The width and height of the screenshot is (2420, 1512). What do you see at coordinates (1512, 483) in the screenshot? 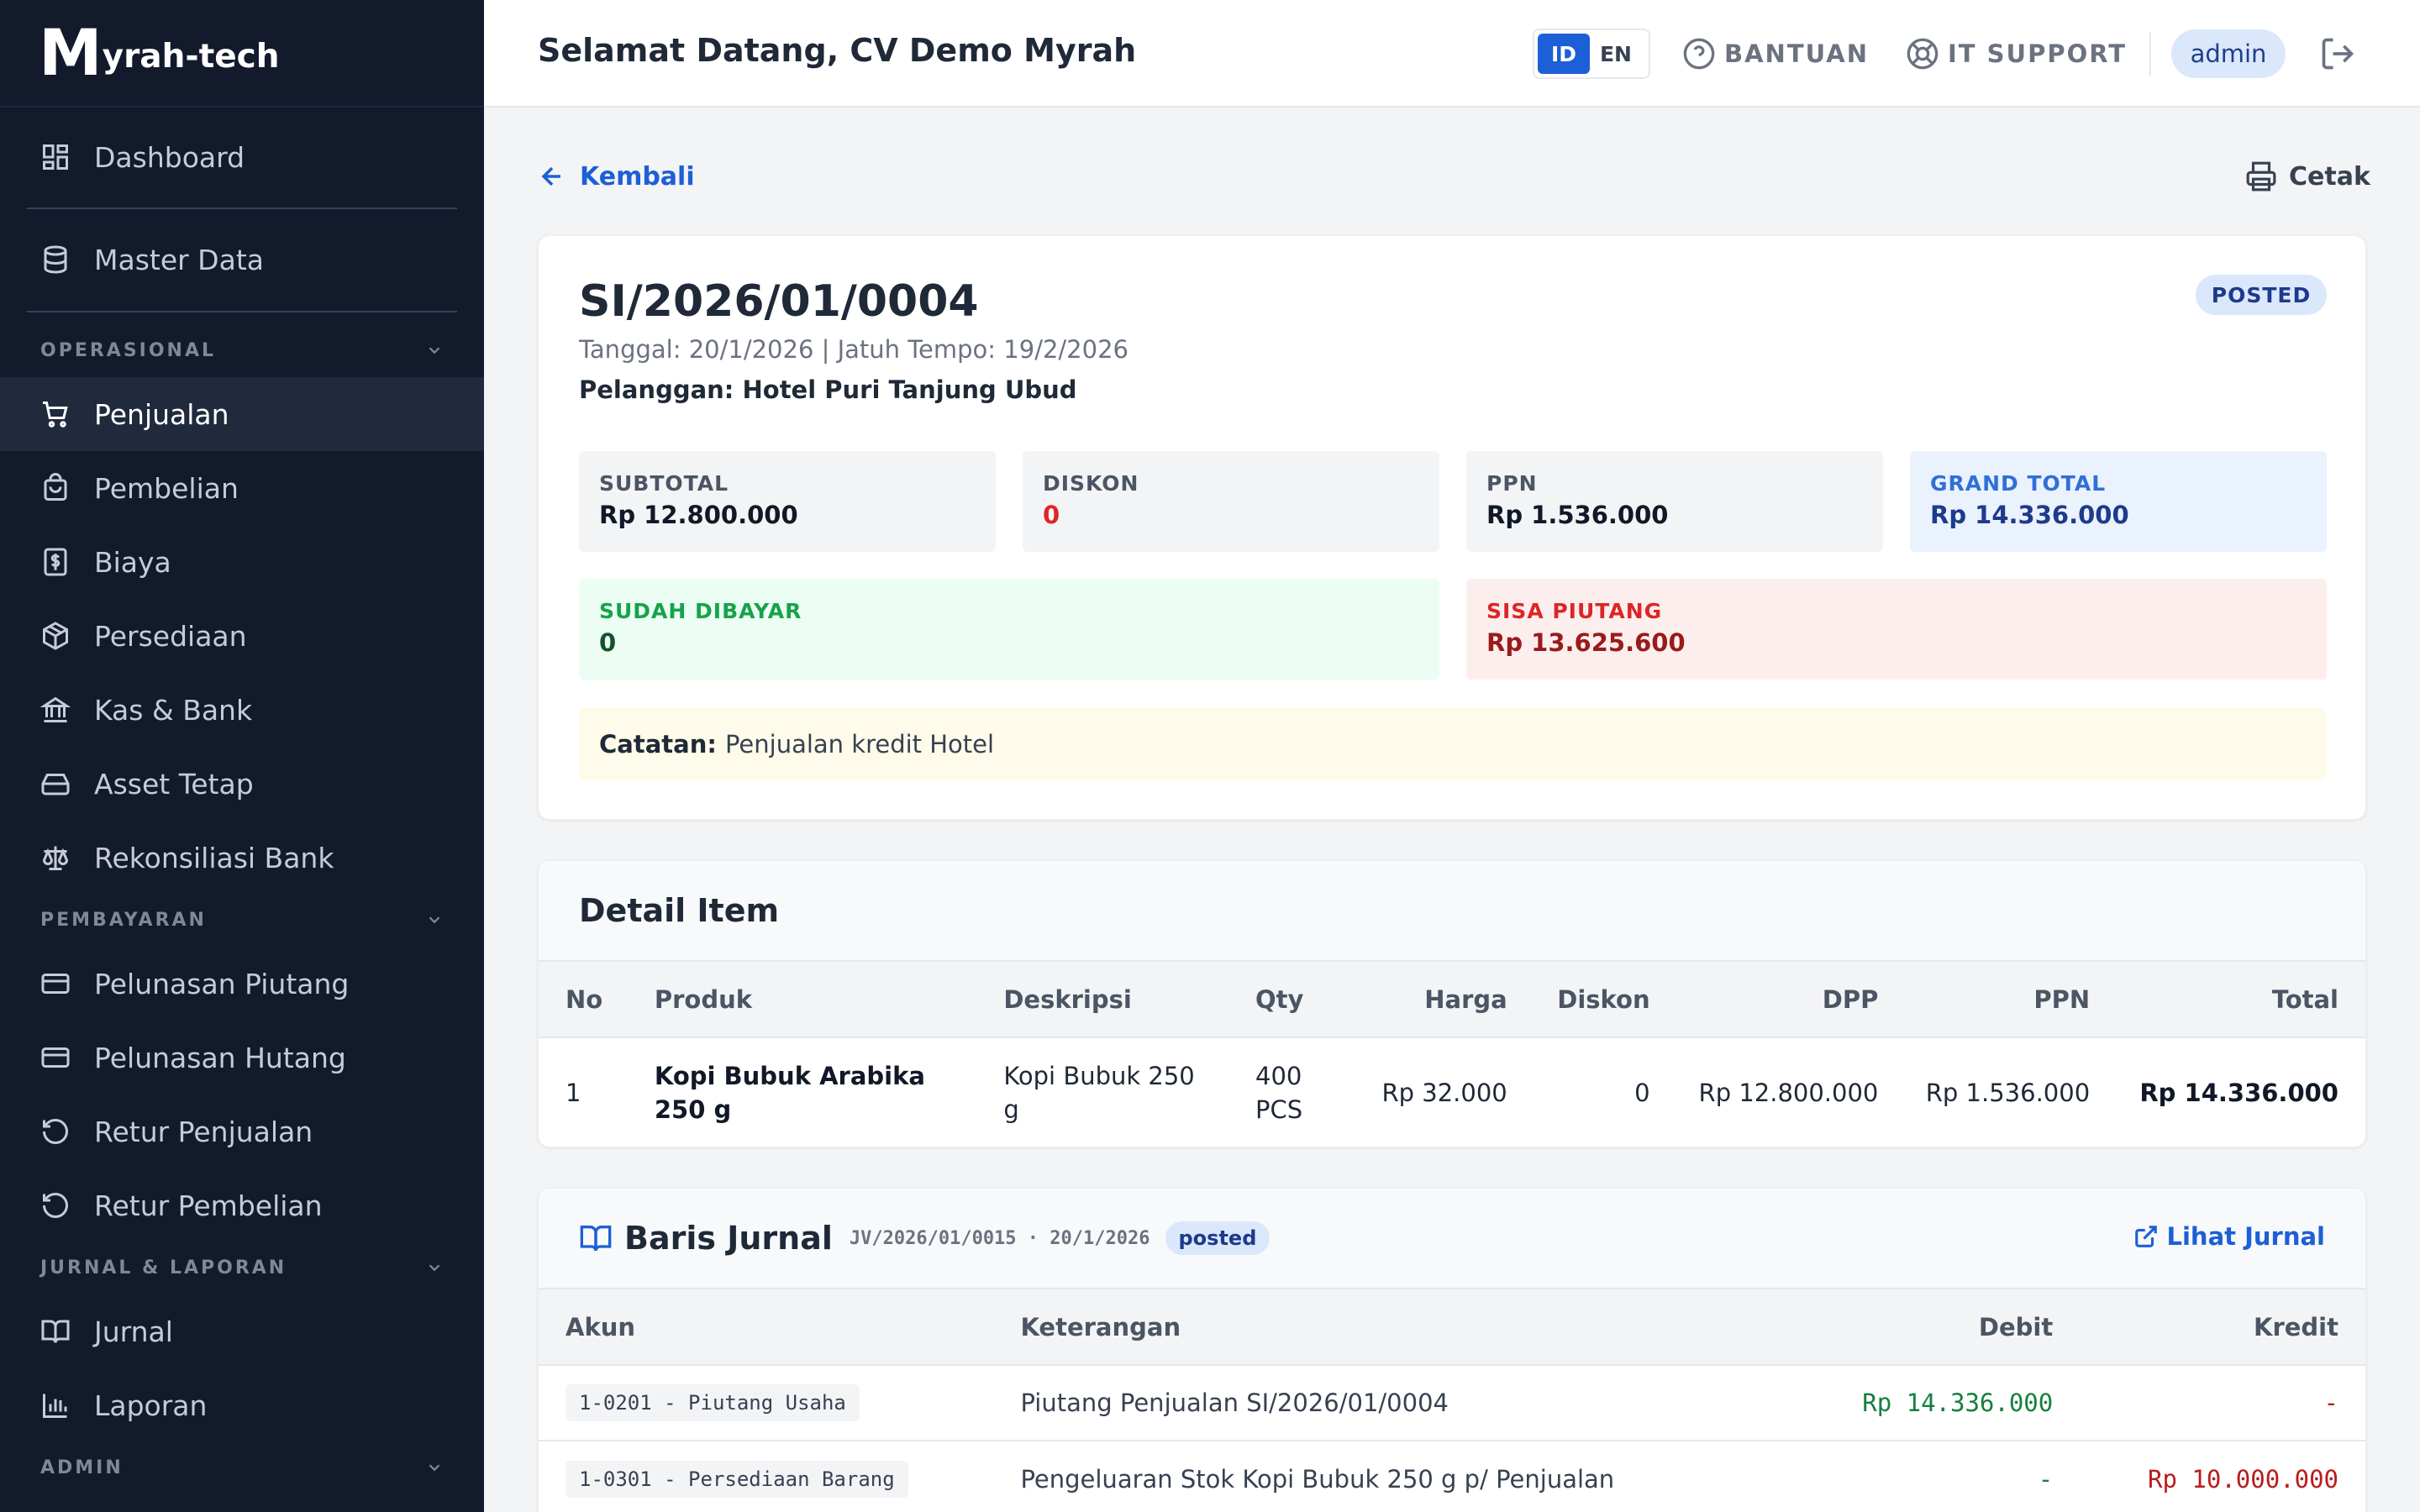
I see `ppn-label: PPN` at bounding box center [1512, 483].